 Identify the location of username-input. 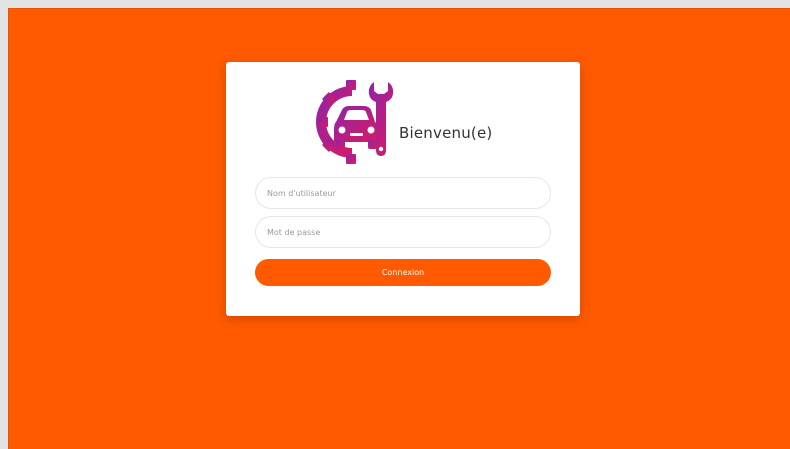
(403, 193).